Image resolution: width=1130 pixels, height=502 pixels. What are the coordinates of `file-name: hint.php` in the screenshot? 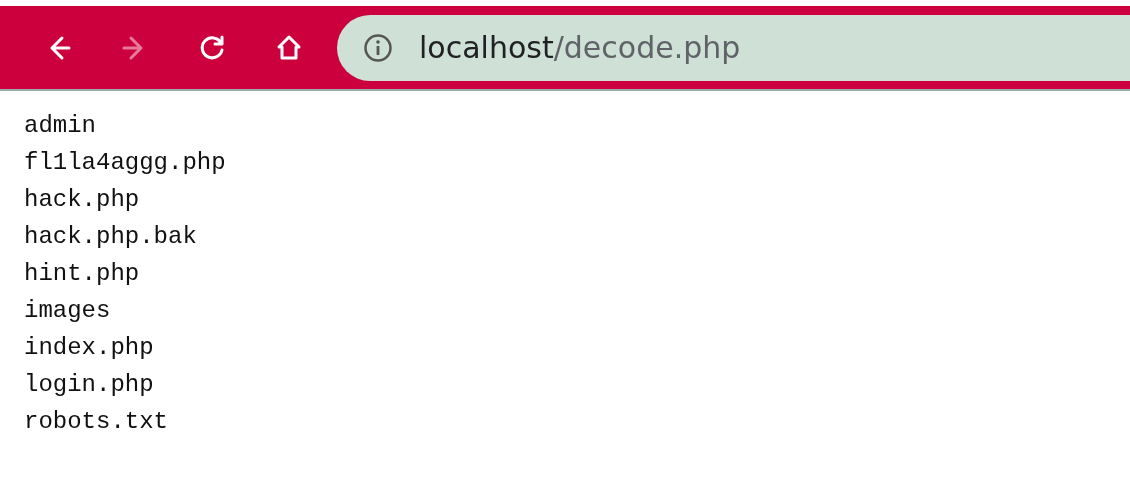 It's located at (82, 274).